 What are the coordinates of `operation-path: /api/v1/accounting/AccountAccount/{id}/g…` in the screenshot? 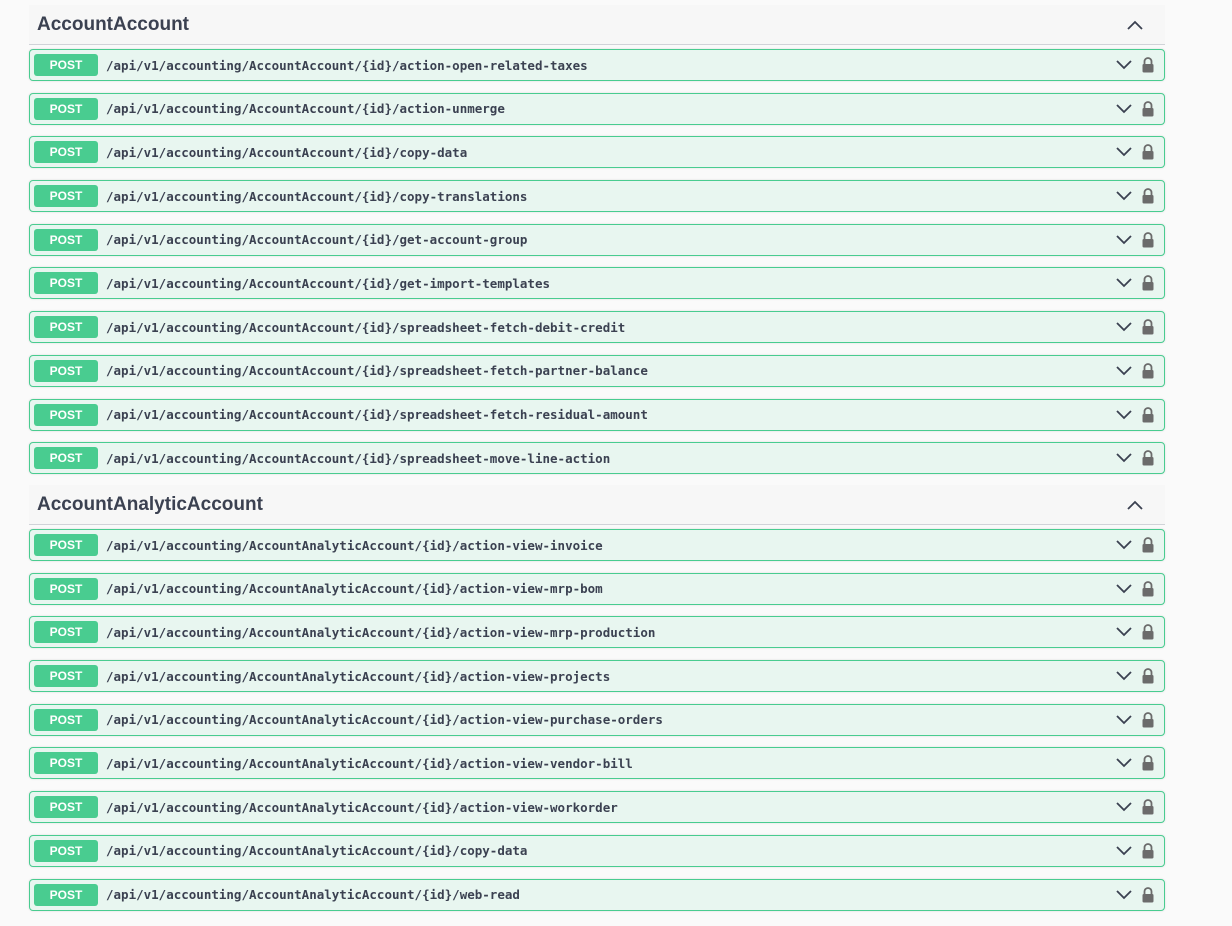 It's located at (317, 240).